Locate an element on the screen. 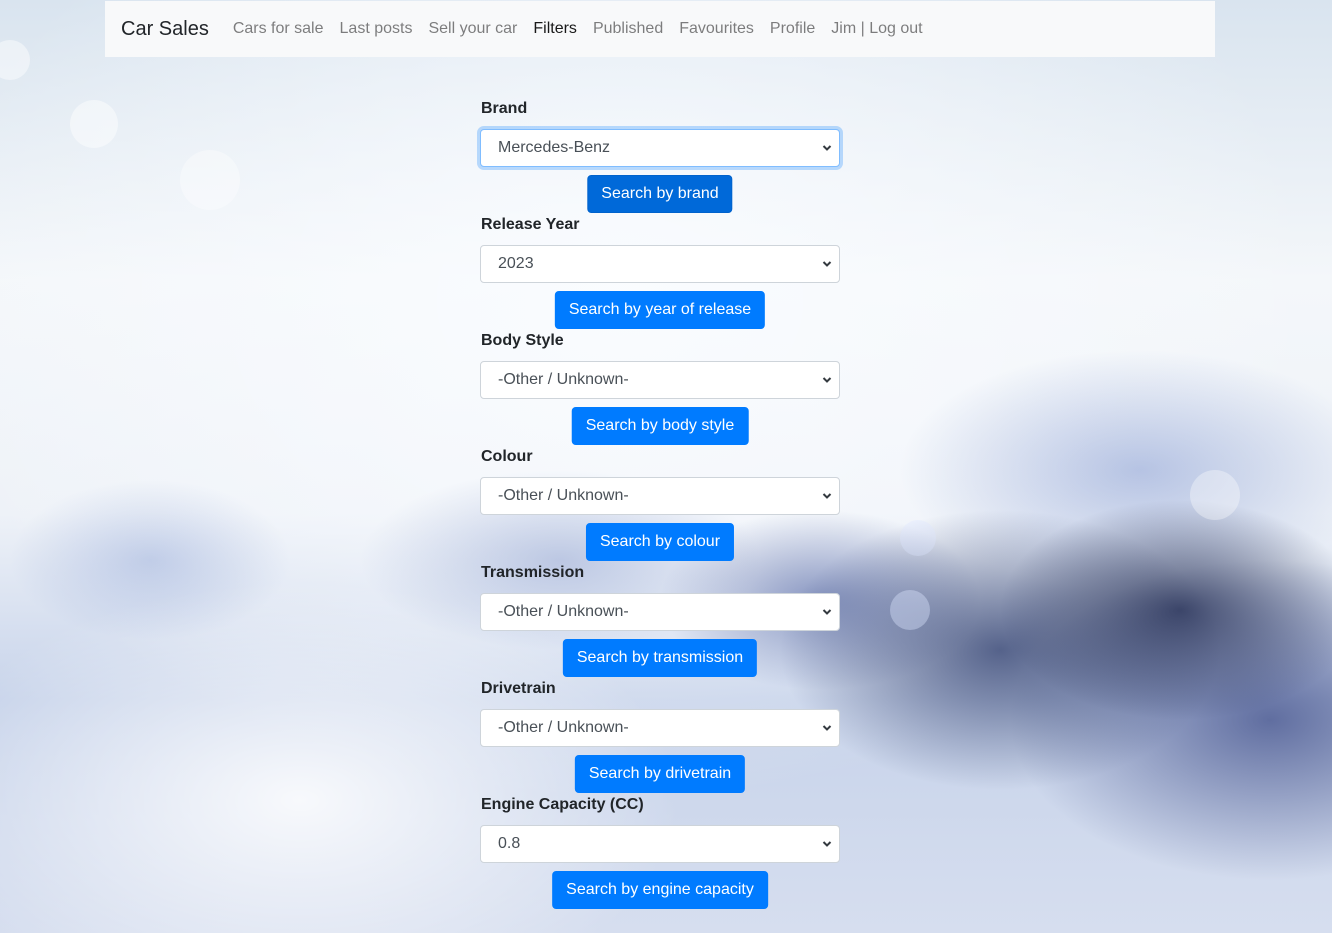  nav-logout: Jim | Log out is located at coordinates (876, 29).